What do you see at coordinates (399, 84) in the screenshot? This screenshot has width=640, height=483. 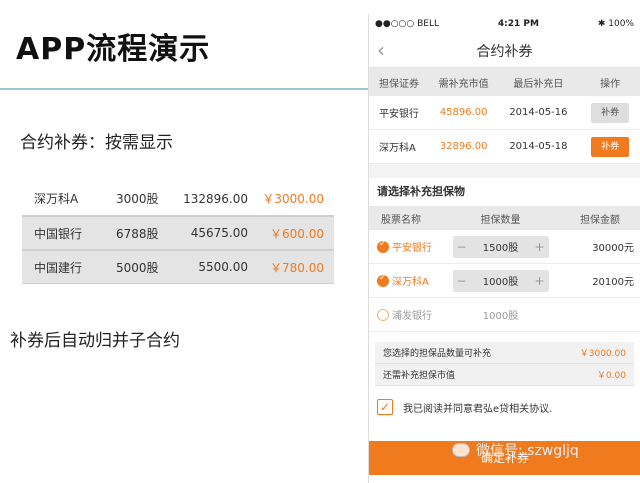 I see `header-security: 担保证券` at bounding box center [399, 84].